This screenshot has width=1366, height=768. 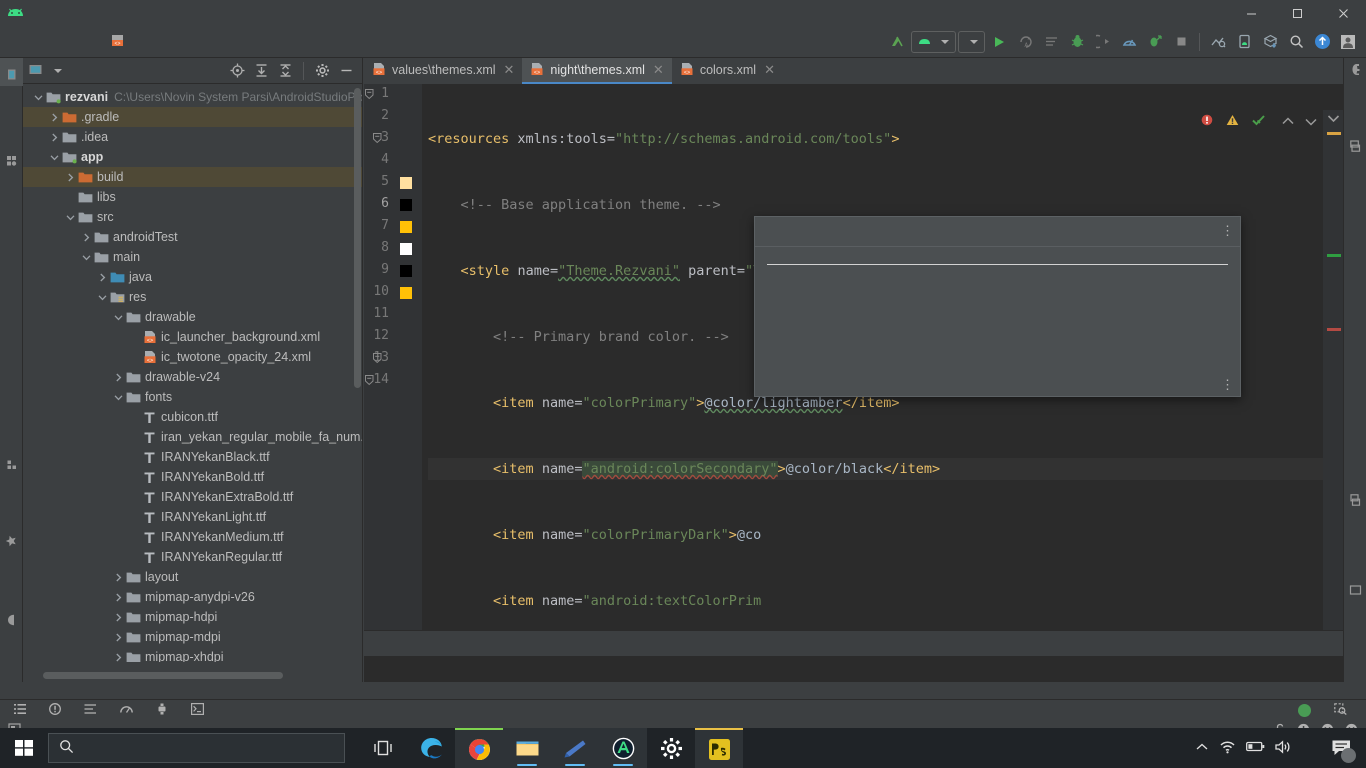 What do you see at coordinates (1244, 42) in the screenshot?
I see `avd-manager-icon` at bounding box center [1244, 42].